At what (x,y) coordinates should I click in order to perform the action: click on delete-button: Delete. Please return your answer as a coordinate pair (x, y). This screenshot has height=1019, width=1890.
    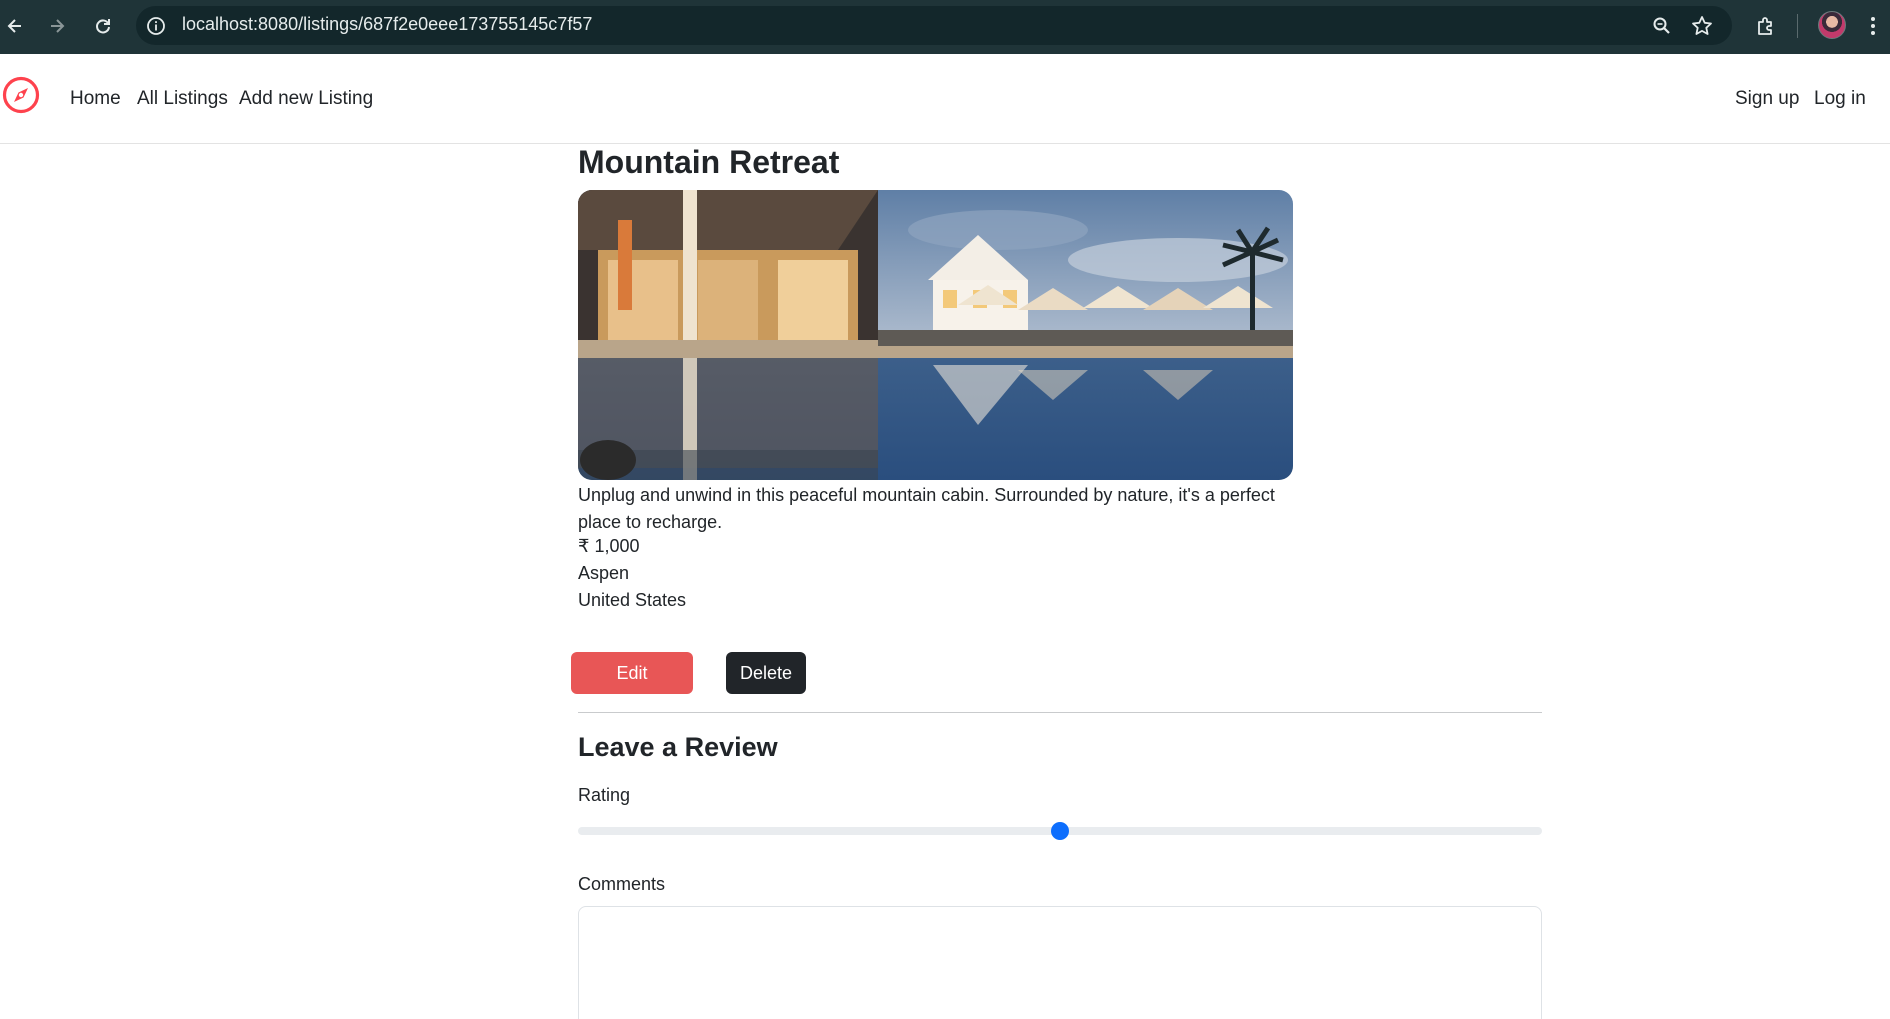
    Looking at the image, I should click on (766, 673).